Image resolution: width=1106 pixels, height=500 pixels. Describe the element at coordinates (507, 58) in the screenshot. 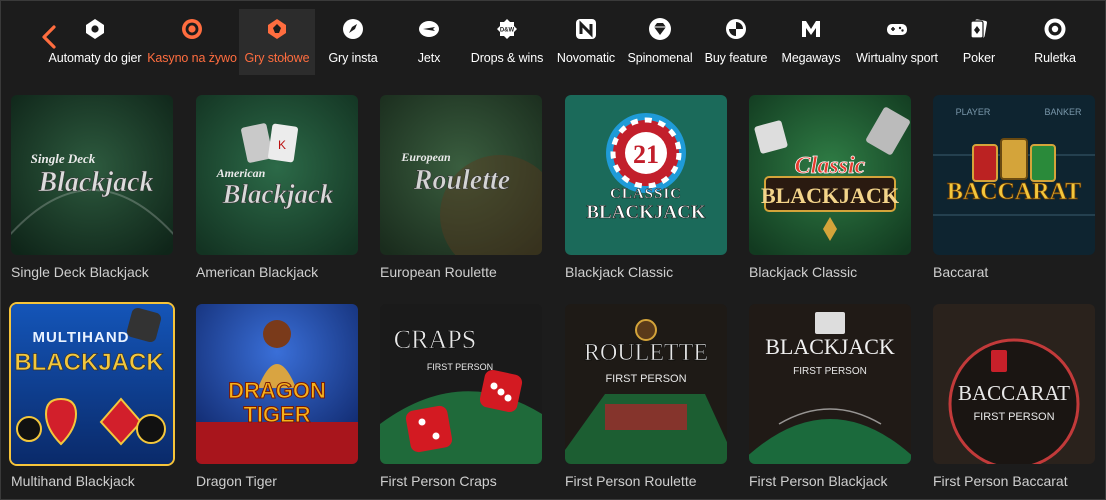

I see `tab-label: Drops & wins` at that location.